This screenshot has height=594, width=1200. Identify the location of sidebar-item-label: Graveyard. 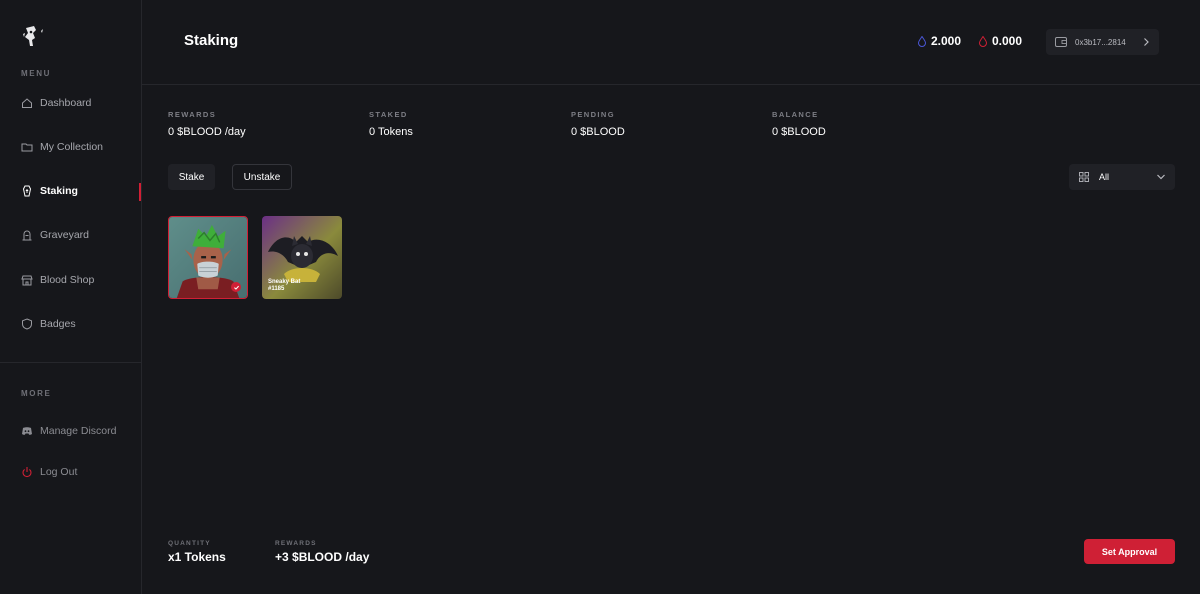
(65, 235).